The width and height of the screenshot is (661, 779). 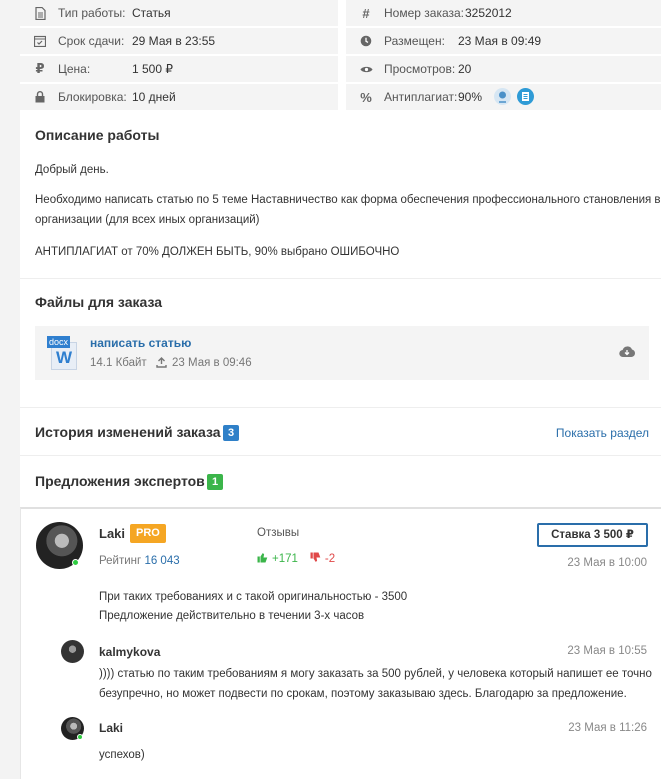 I want to click on history-count-badge: 3, so click(x=231, y=433).